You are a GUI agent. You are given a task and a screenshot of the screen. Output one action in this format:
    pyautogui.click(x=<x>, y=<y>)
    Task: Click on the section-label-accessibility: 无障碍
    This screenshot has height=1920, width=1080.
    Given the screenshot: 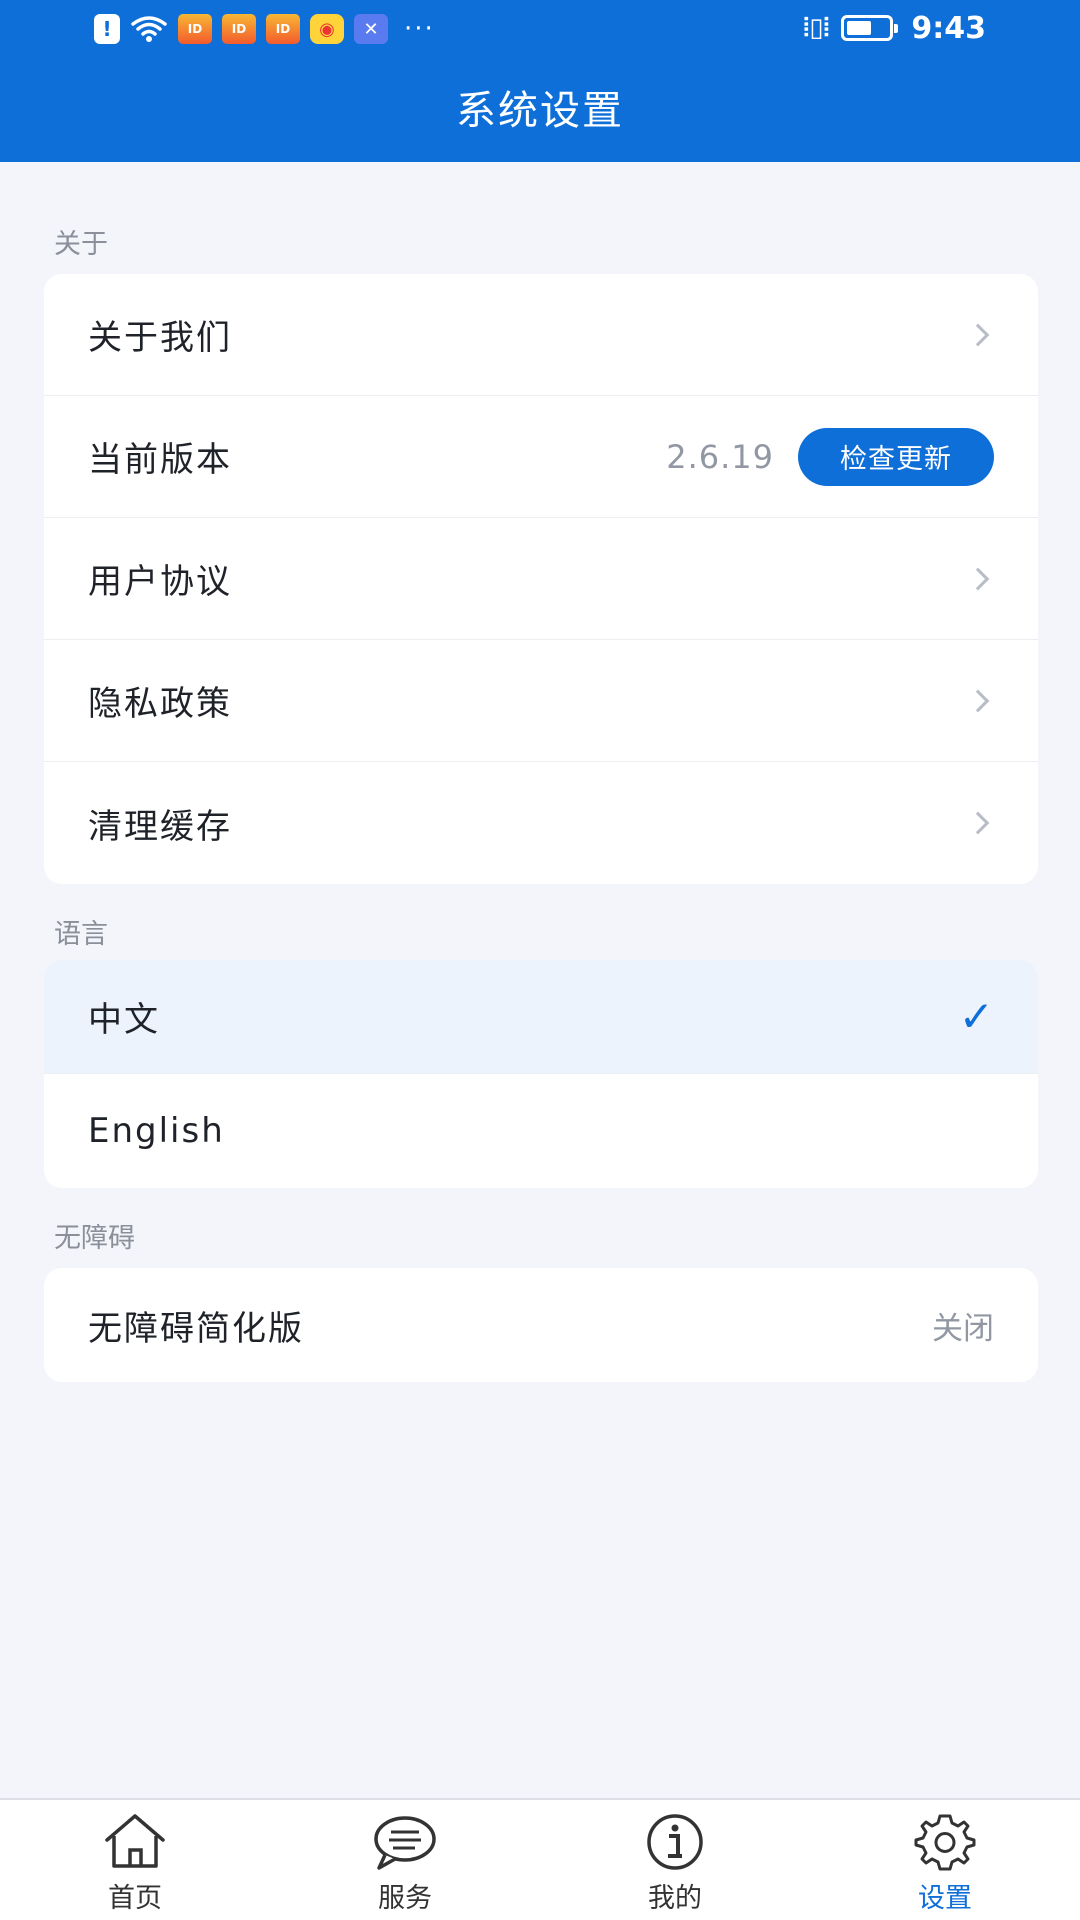 What is the action you would take?
    pyautogui.click(x=94, y=1238)
    